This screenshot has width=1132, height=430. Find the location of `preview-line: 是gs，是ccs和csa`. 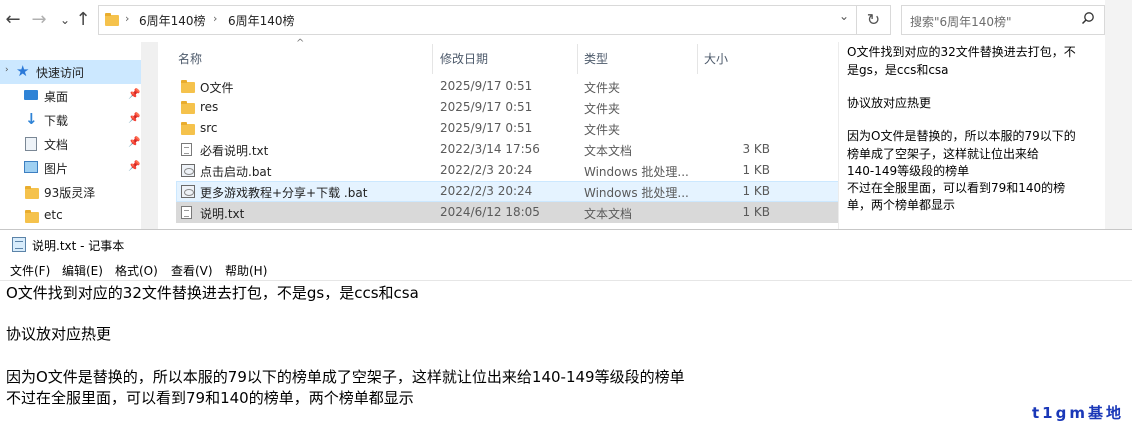

preview-line: 是gs，是ccs和csa is located at coordinates (898, 70).